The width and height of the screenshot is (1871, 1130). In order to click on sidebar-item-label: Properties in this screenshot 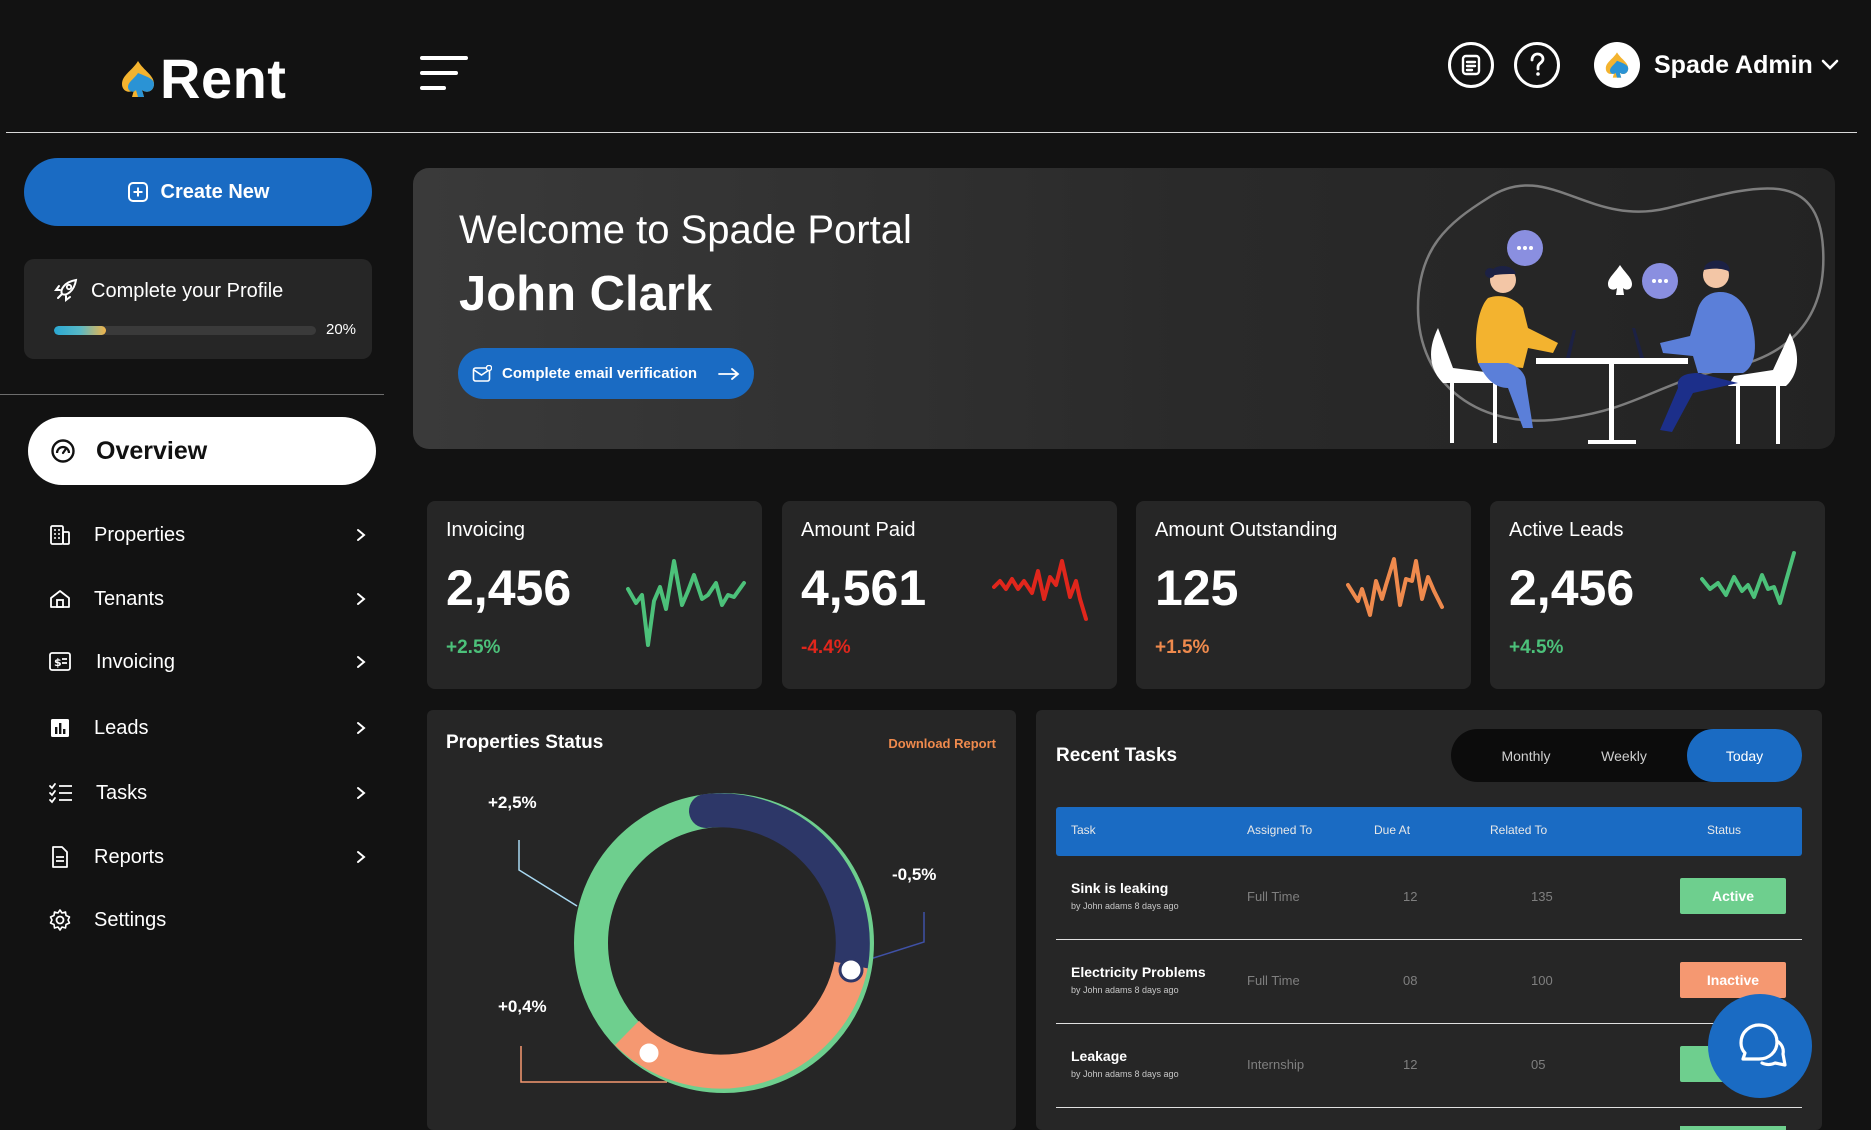, I will do `click(140, 534)`.